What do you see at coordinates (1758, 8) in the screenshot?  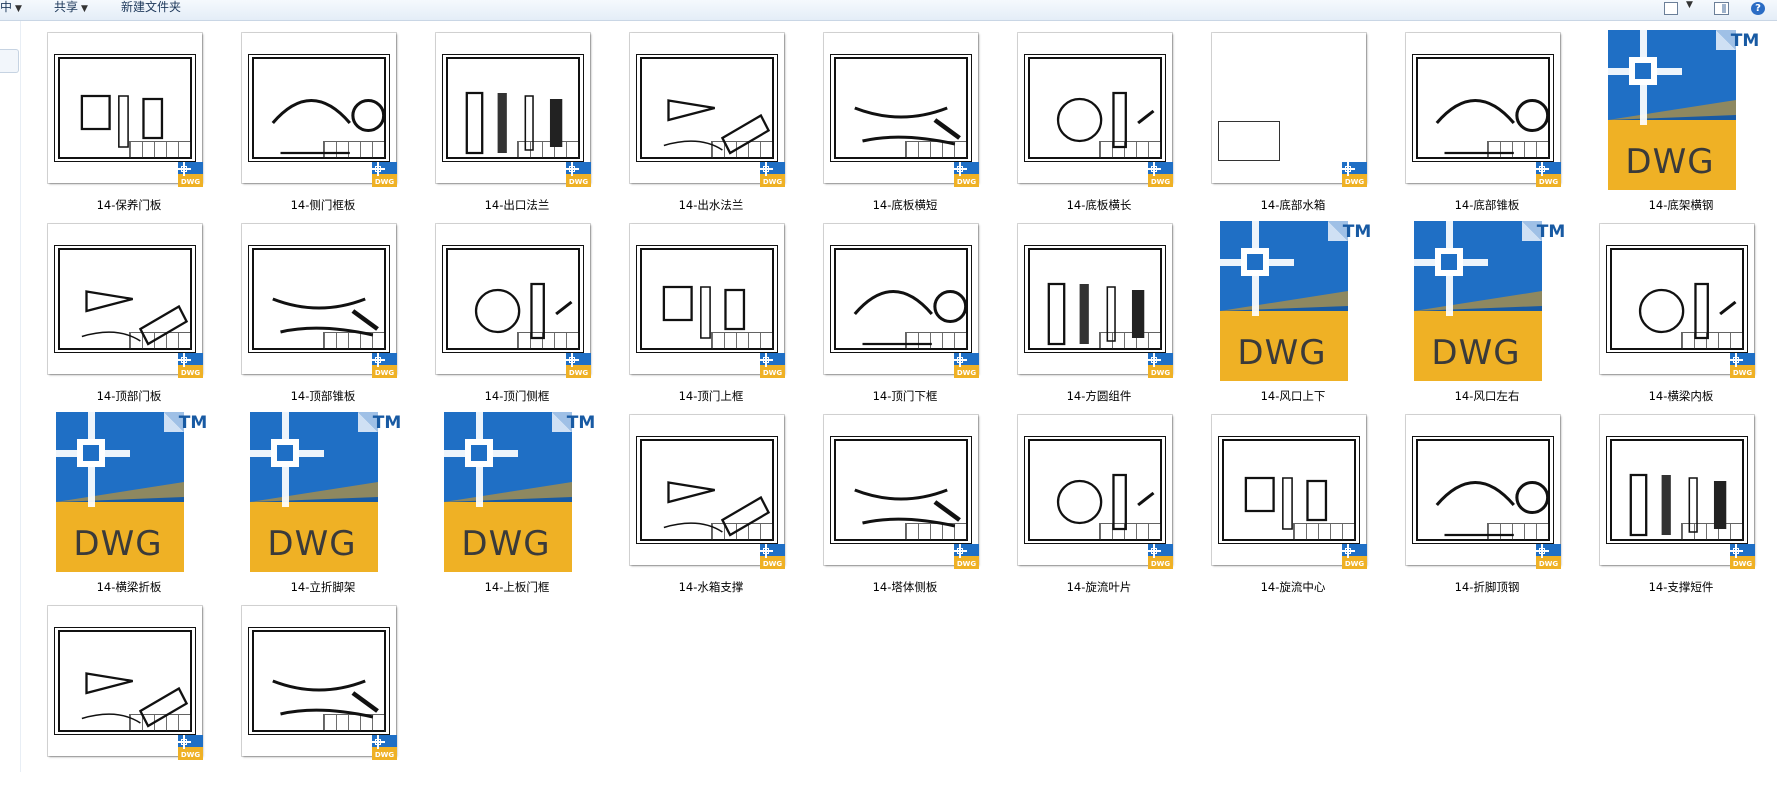 I see `help-icon: ?` at bounding box center [1758, 8].